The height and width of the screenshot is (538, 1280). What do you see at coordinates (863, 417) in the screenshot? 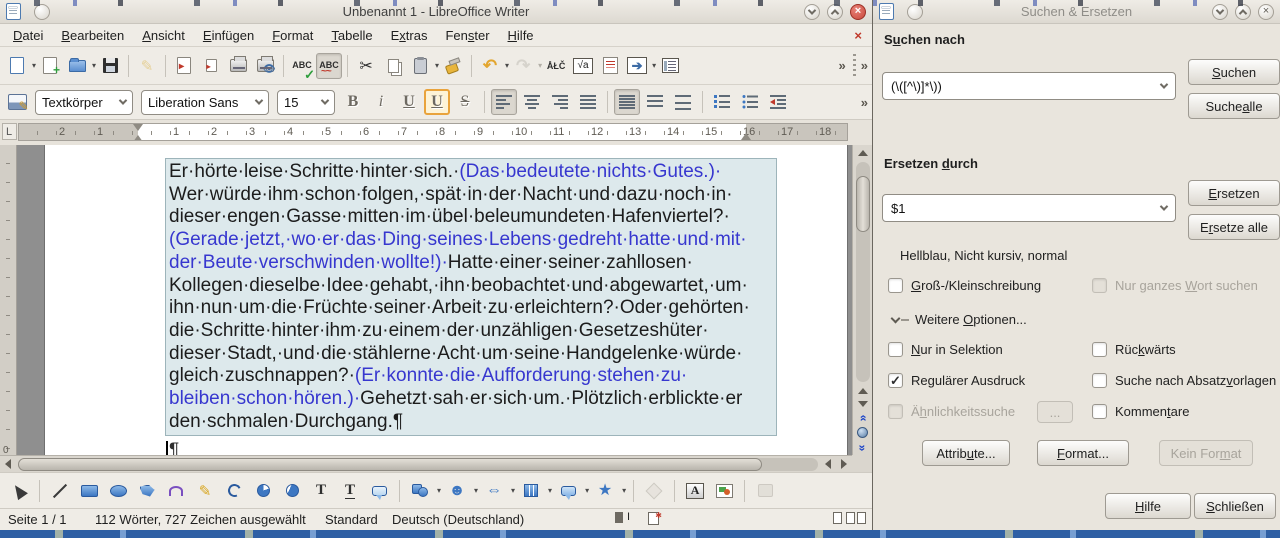
I see `previous-page-button: »` at bounding box center [863, 417].